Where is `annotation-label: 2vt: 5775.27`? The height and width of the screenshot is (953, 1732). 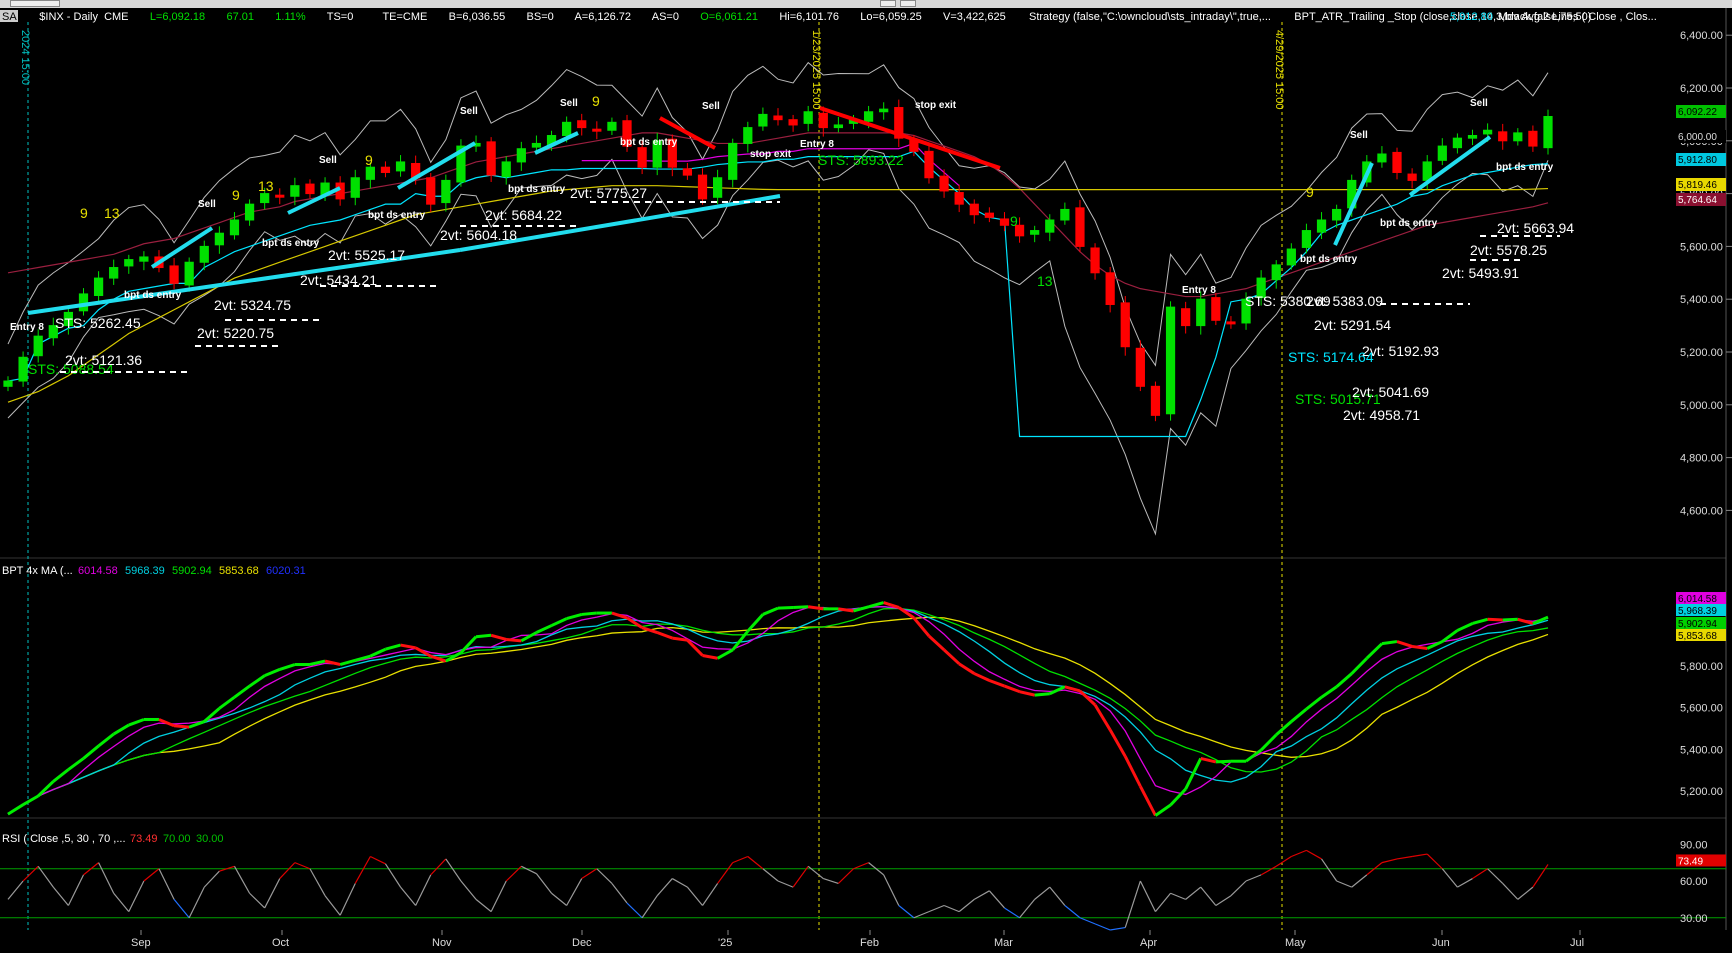 annotation-label: 2vt: 5775.27 is located at coordinates (608, 193).